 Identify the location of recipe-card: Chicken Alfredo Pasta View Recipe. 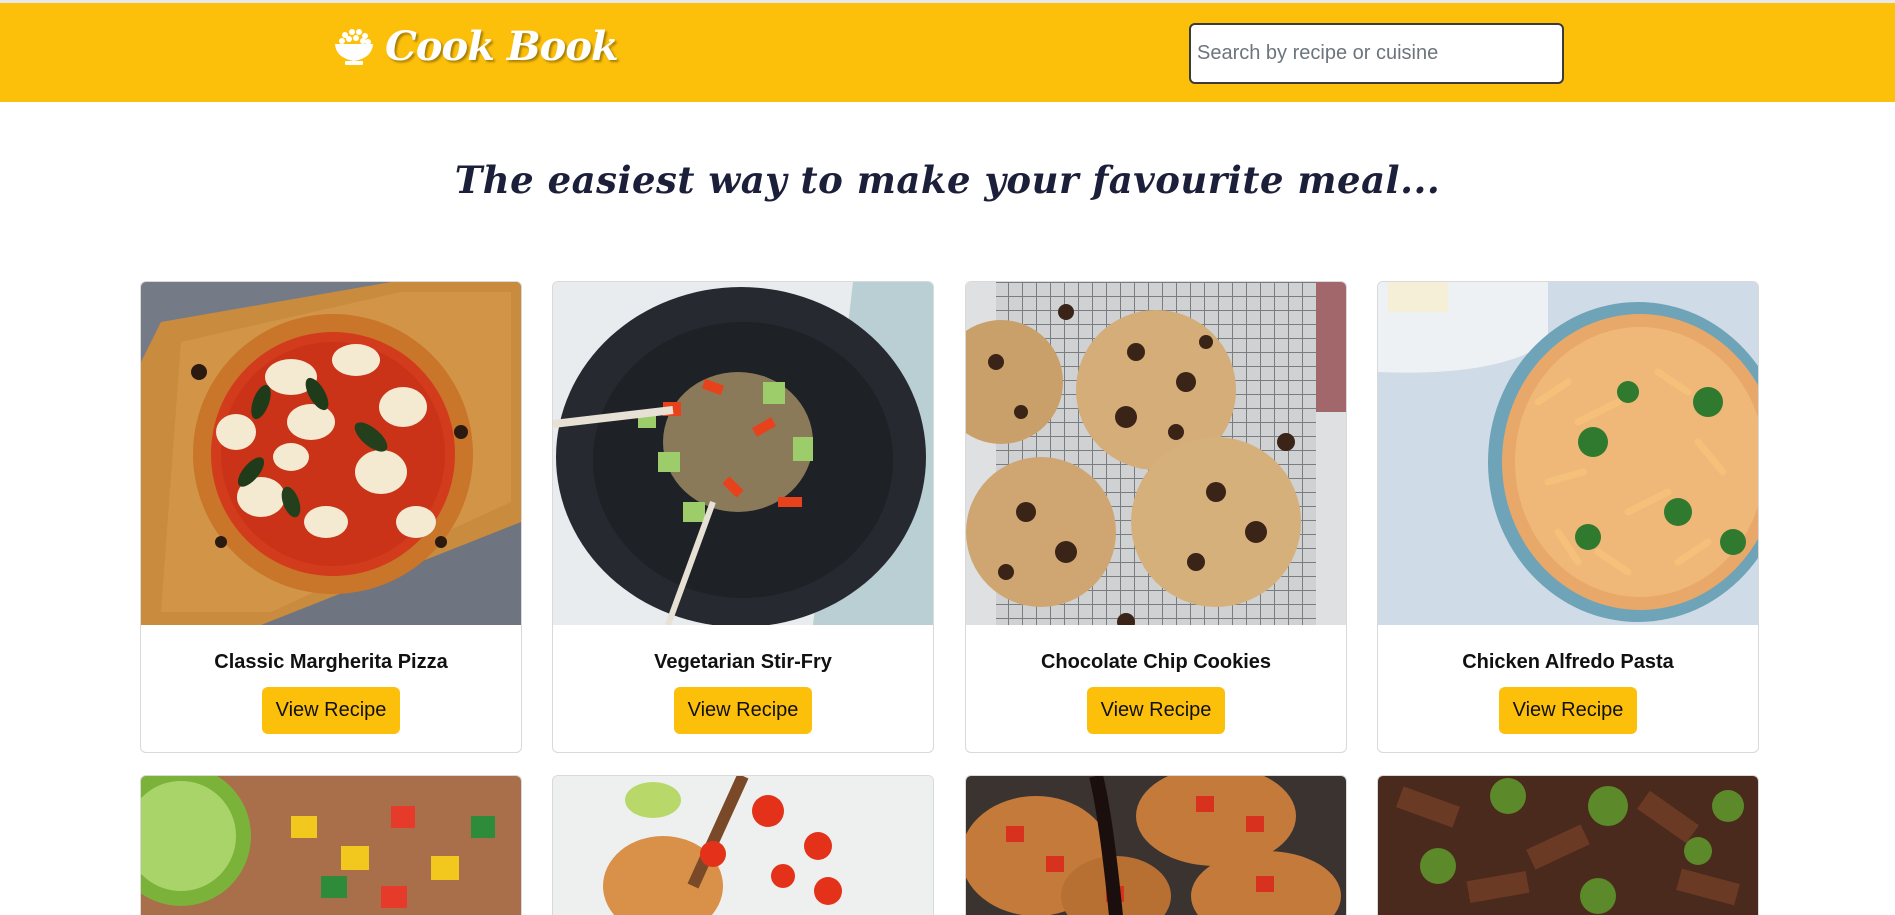
(1568, 517).